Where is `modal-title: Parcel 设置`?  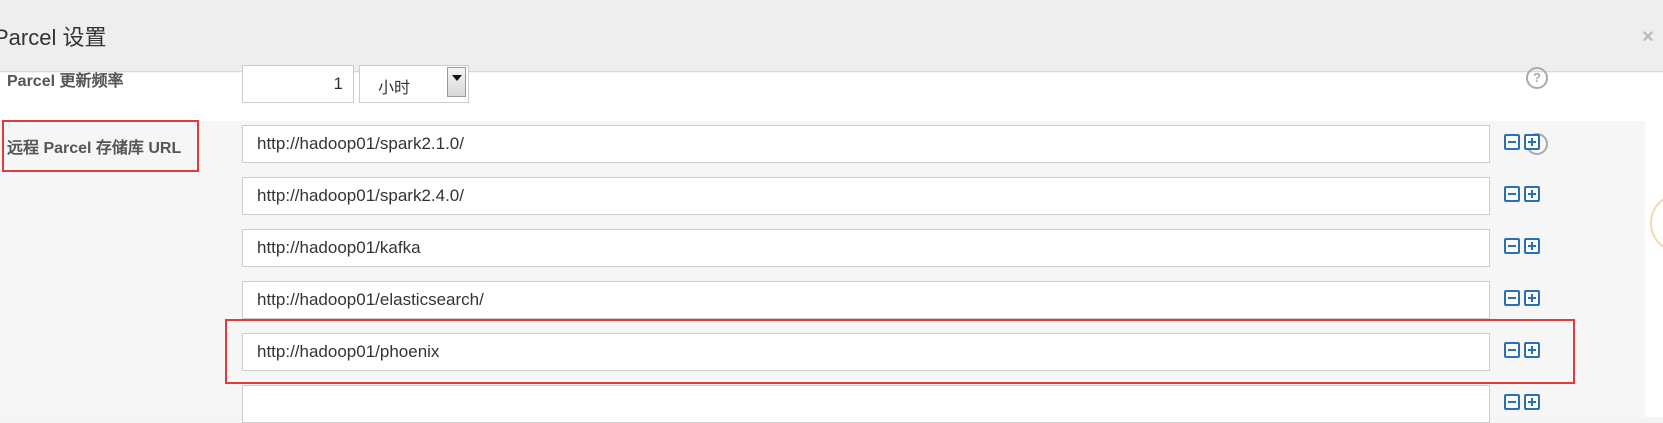
modal-title: Parcel 设置 is located at coordinates (53, 37).